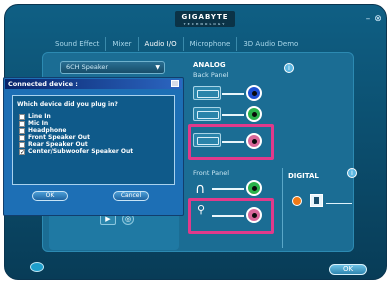 Image resolution: width=390 pixels, height=283 pixels. Describe the element at coordinates (207, 114) in the screenshot. I see `front-speaker-device-icon` at that location.